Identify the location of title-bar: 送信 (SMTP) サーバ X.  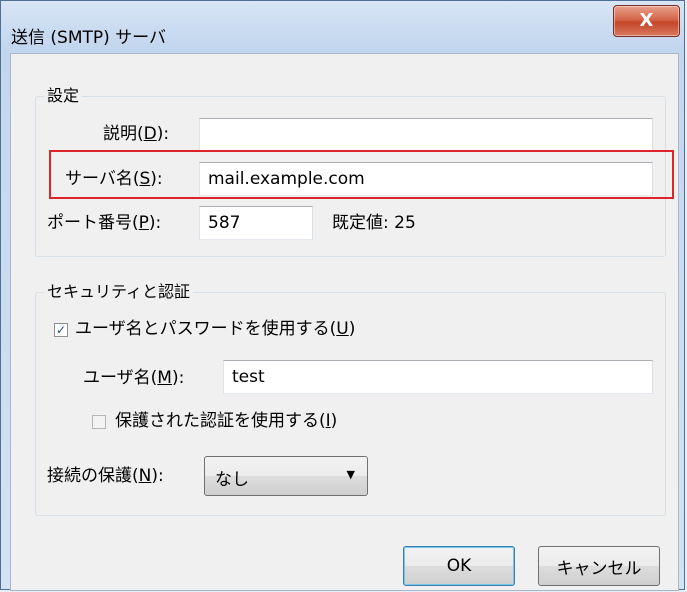
(342, 27).